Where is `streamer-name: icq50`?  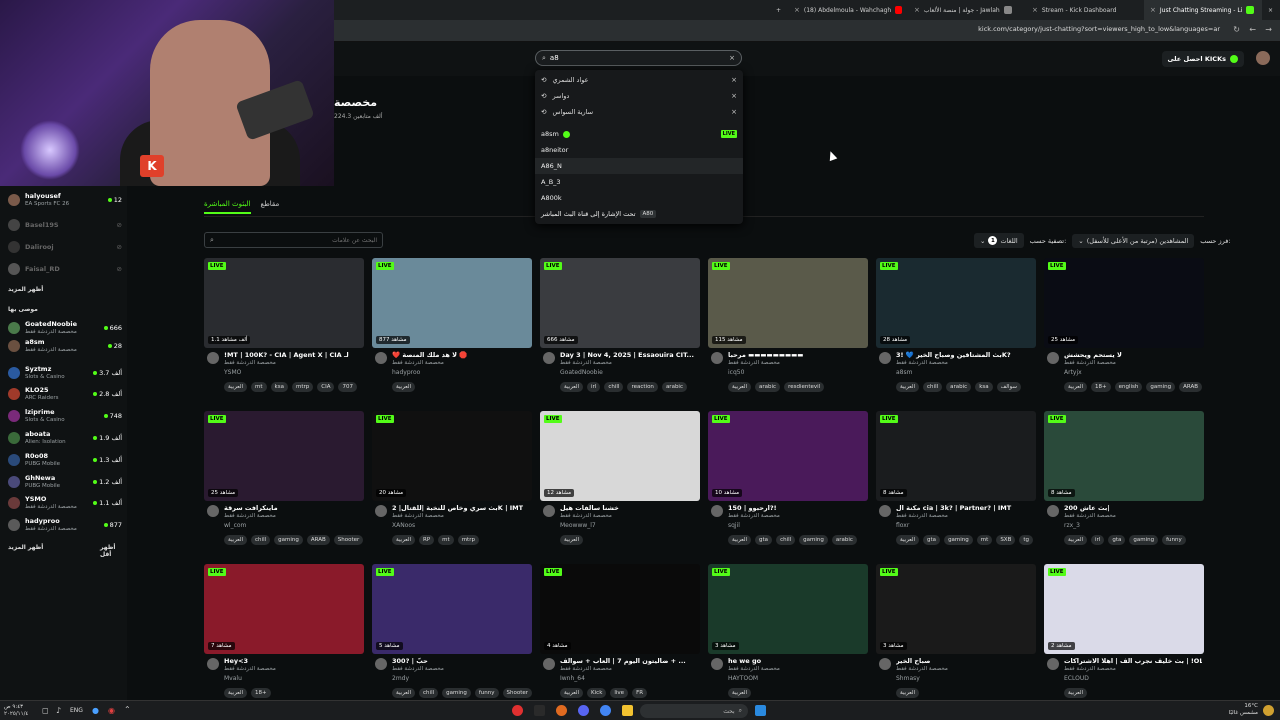
streamer-name: icq50 is located at coordinates (736, 372).